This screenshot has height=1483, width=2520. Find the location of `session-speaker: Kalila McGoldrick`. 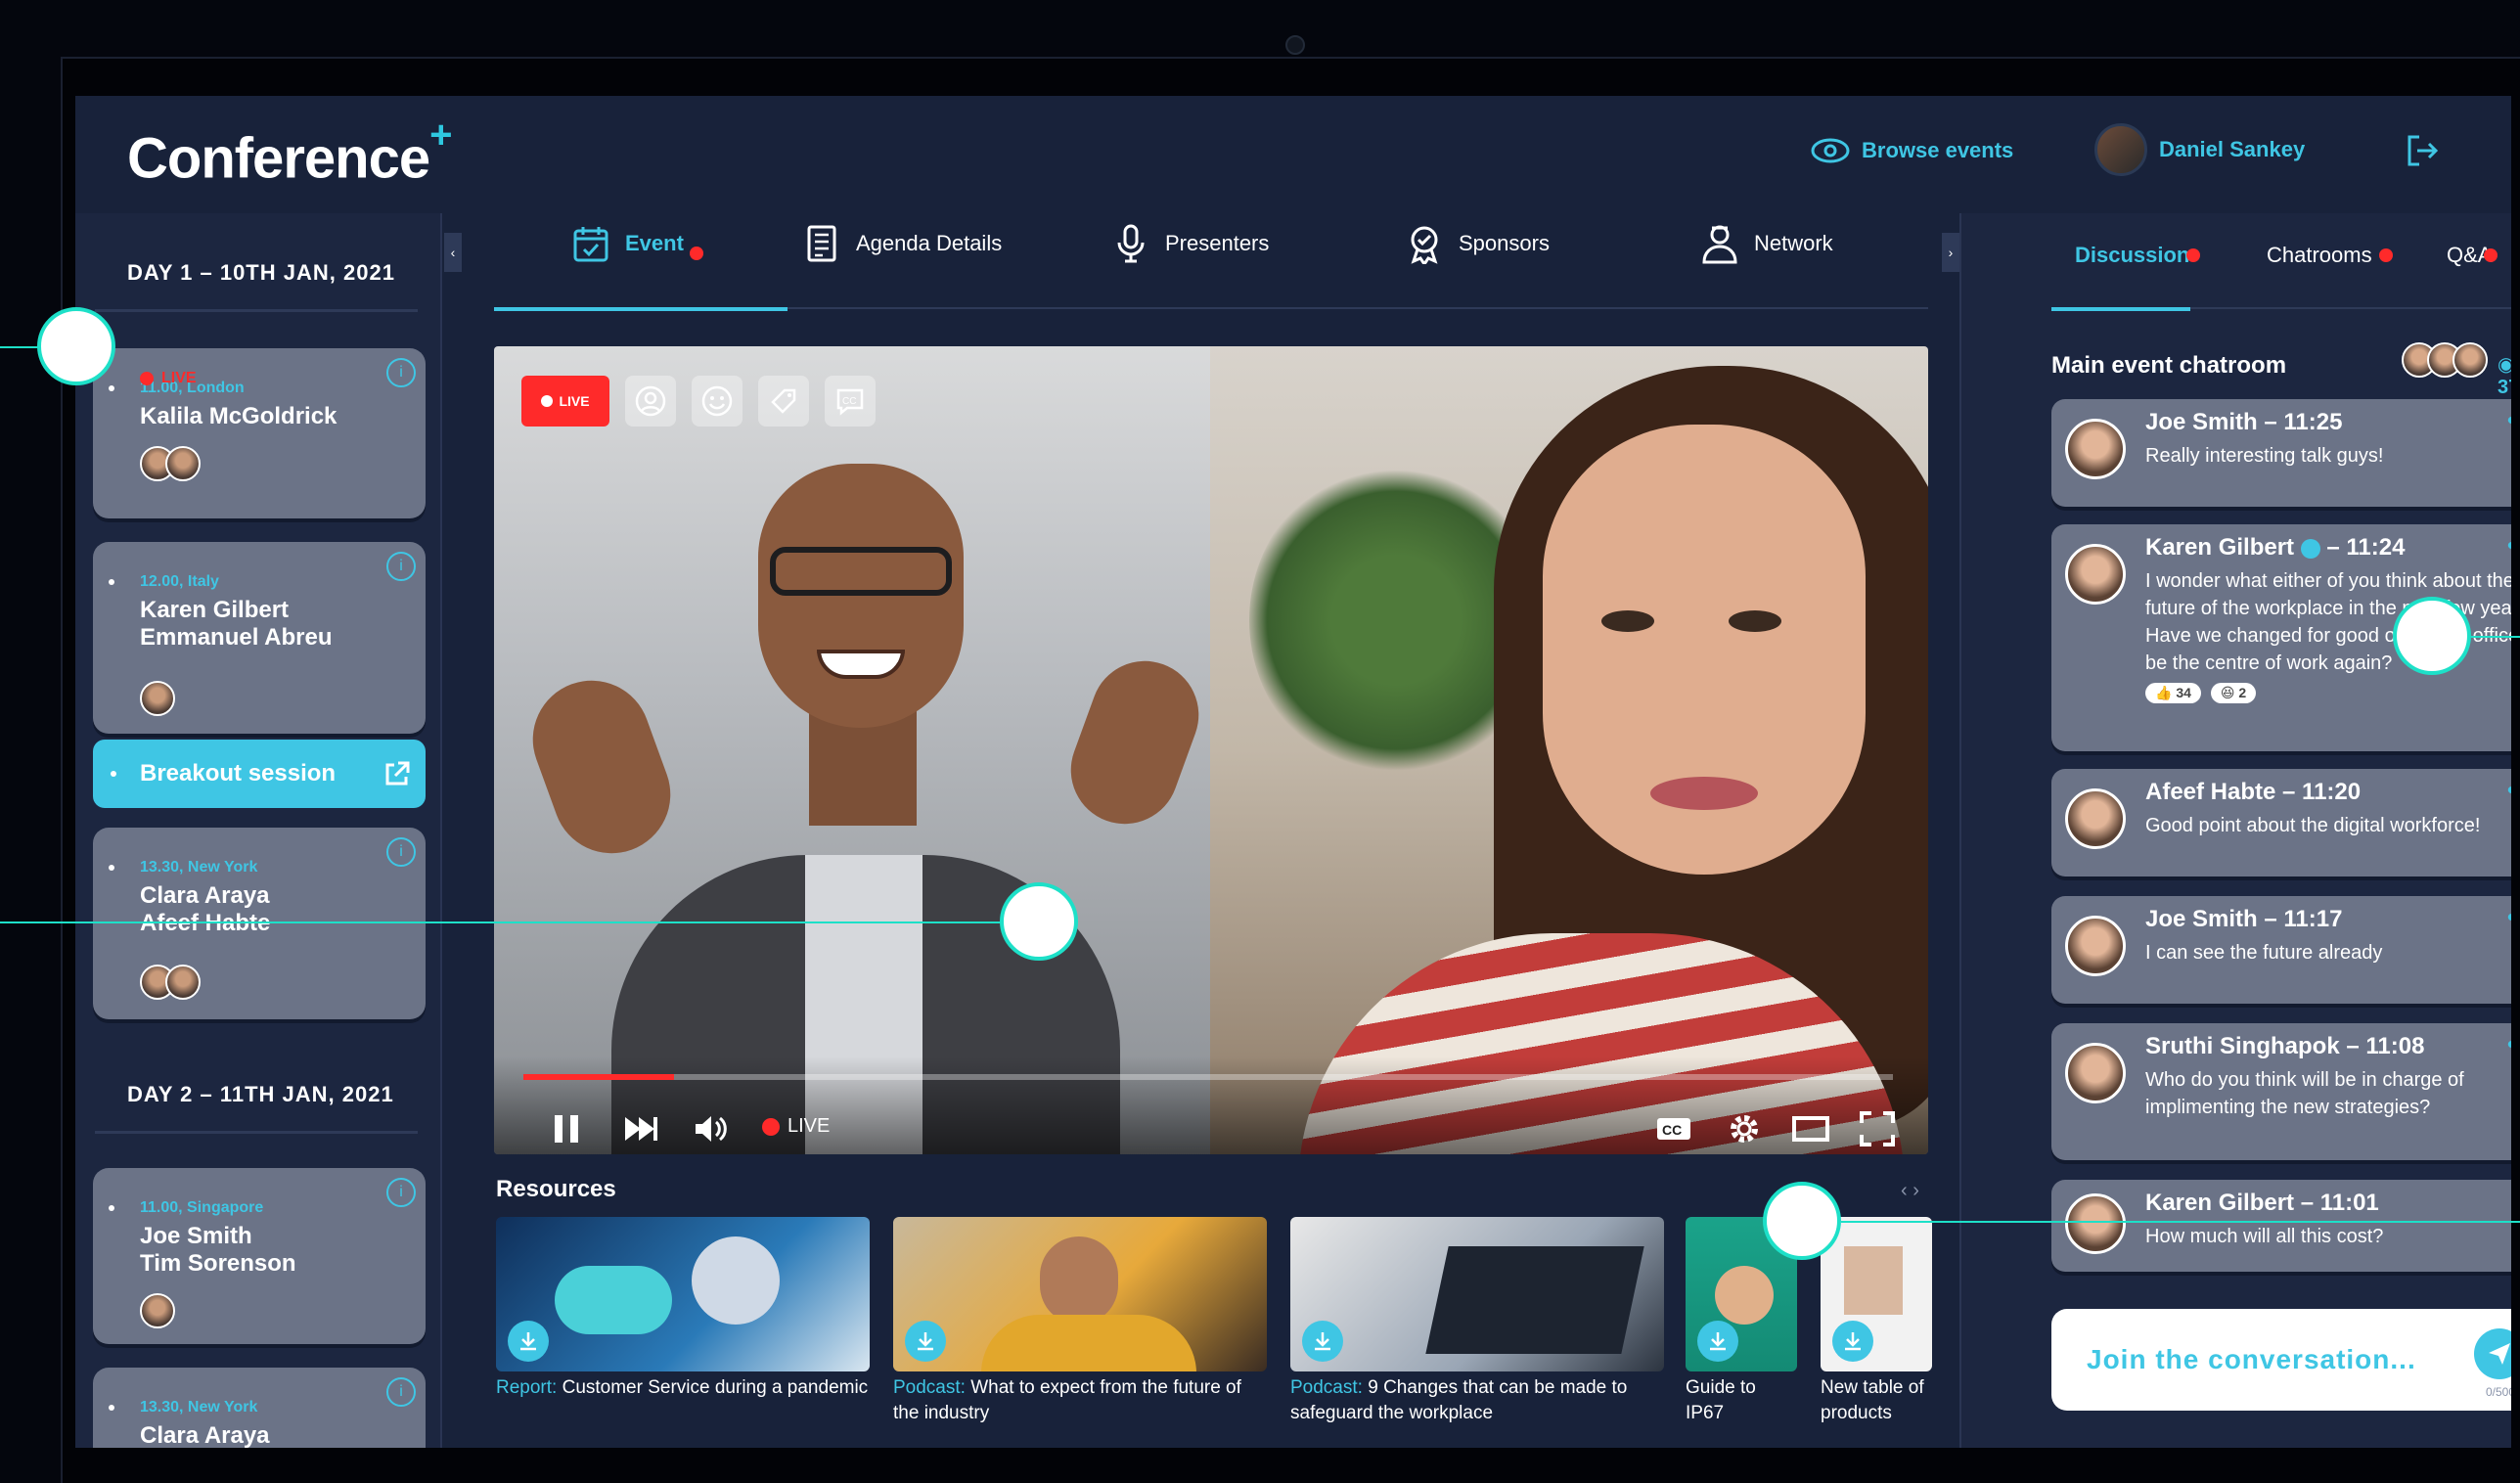

session-speaker: Kalila McGoldrick is located at coordinates (239, 416).